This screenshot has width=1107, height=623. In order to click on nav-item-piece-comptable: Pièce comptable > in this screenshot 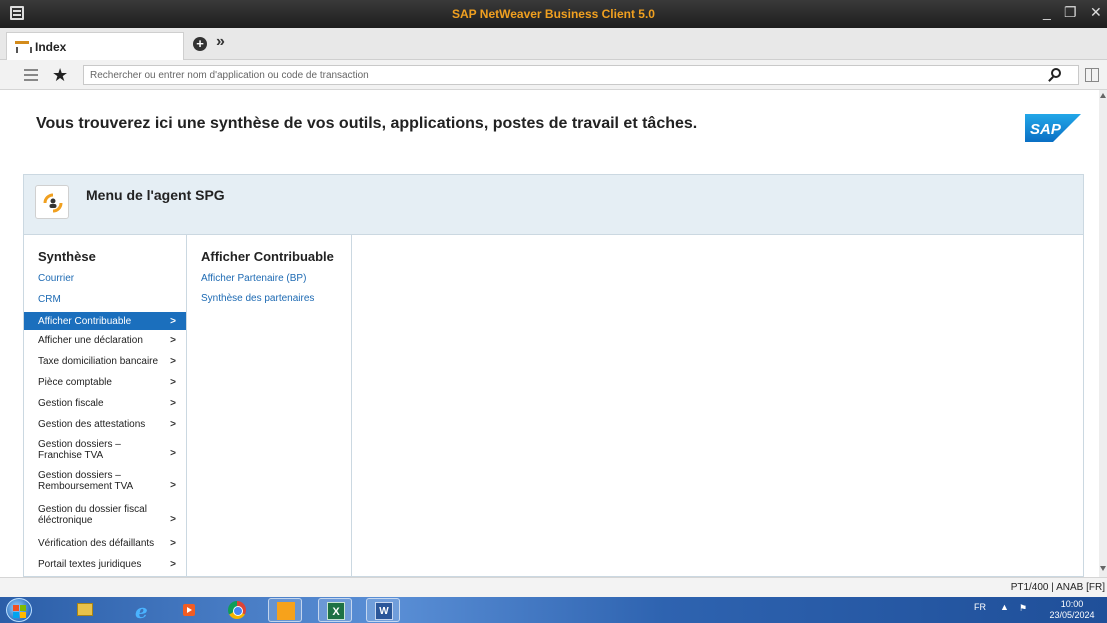, I will do `click(105, 382)`.